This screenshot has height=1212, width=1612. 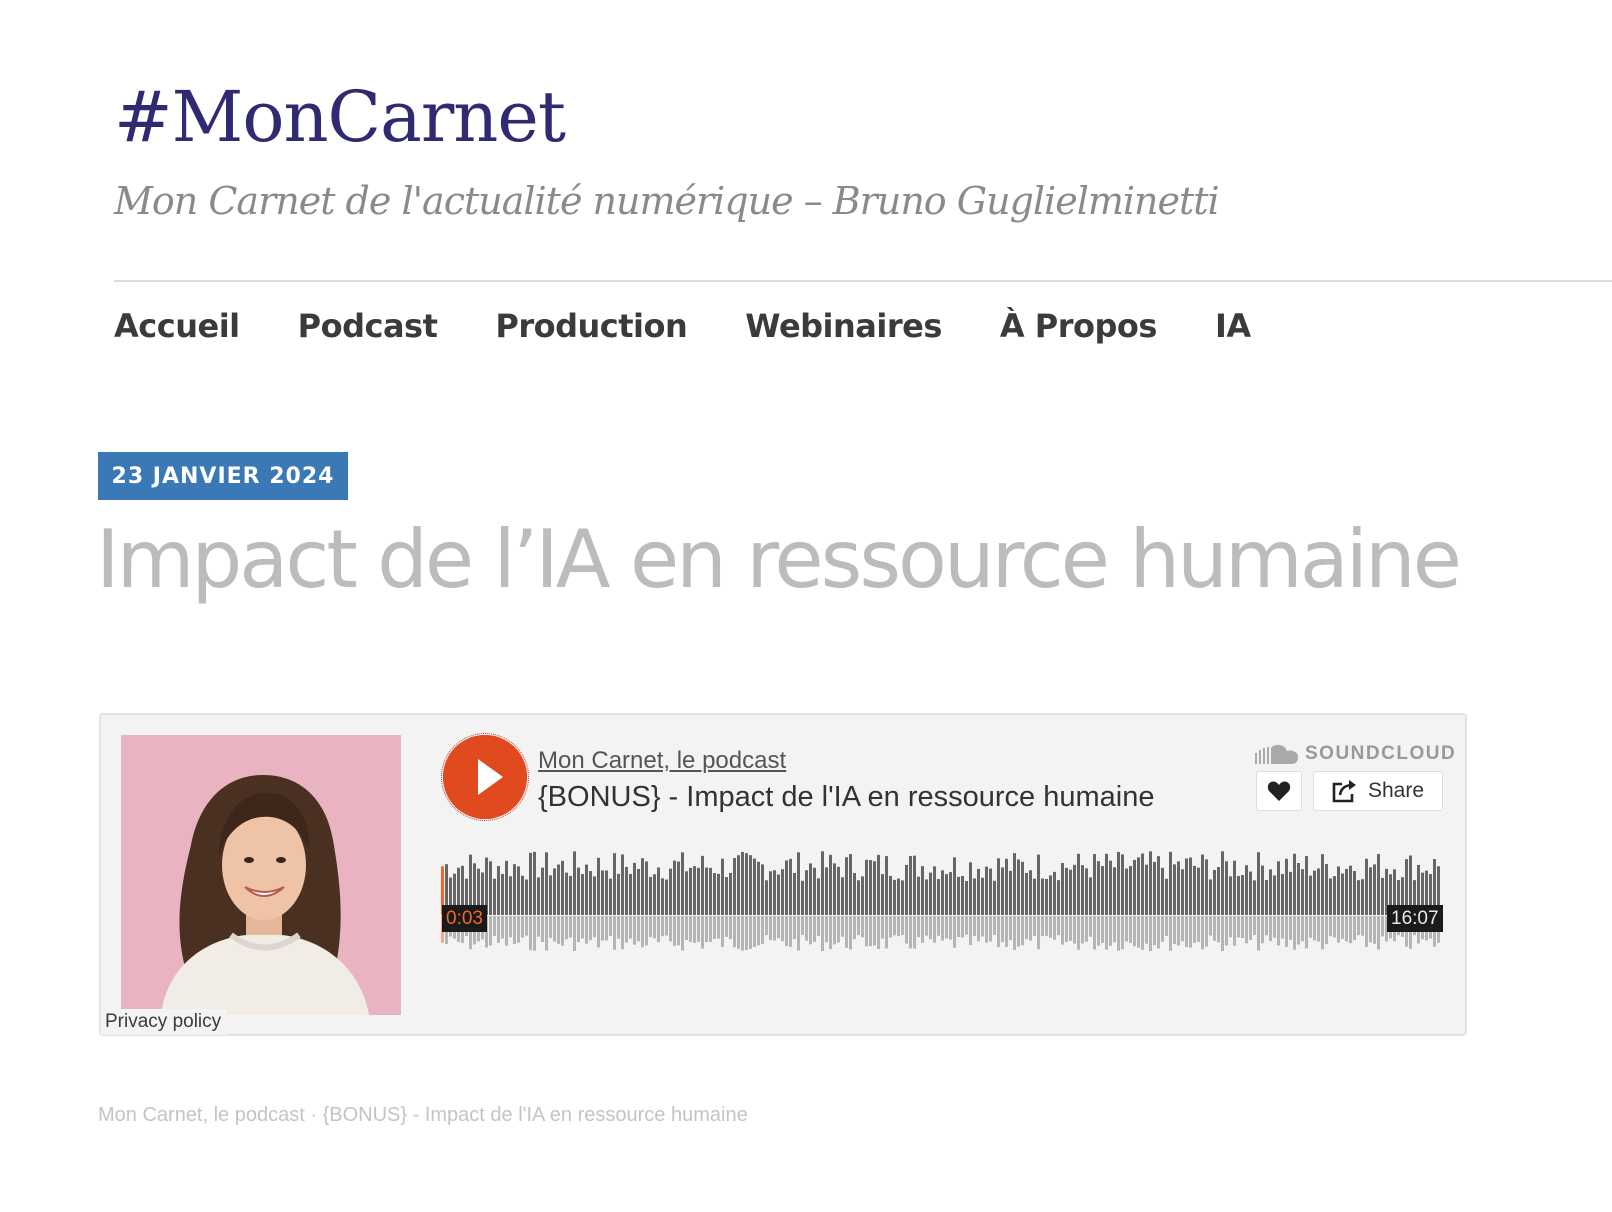 What do you see at coordinates (201, 1115) in the screenshot?
I see `caption-artist-link: Mon Carnet, le podcast` at bounding box center [201, 1115].